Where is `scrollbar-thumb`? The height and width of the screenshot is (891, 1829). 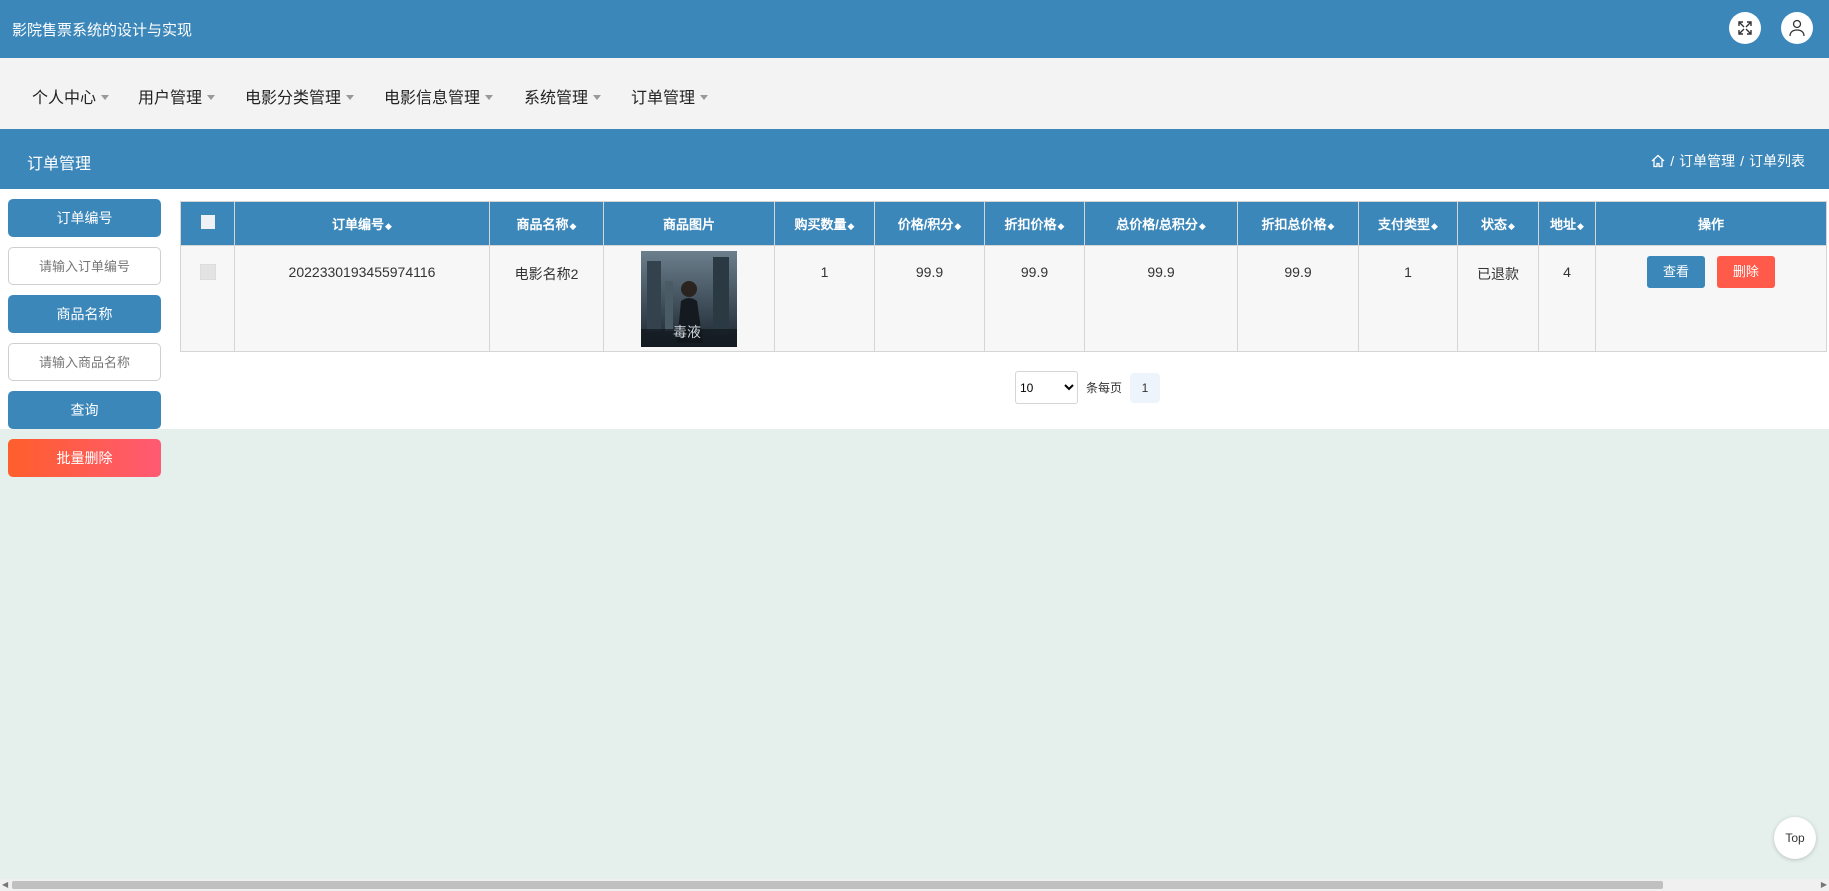
scrollbar-thumb is located at coordinates (837, 885).